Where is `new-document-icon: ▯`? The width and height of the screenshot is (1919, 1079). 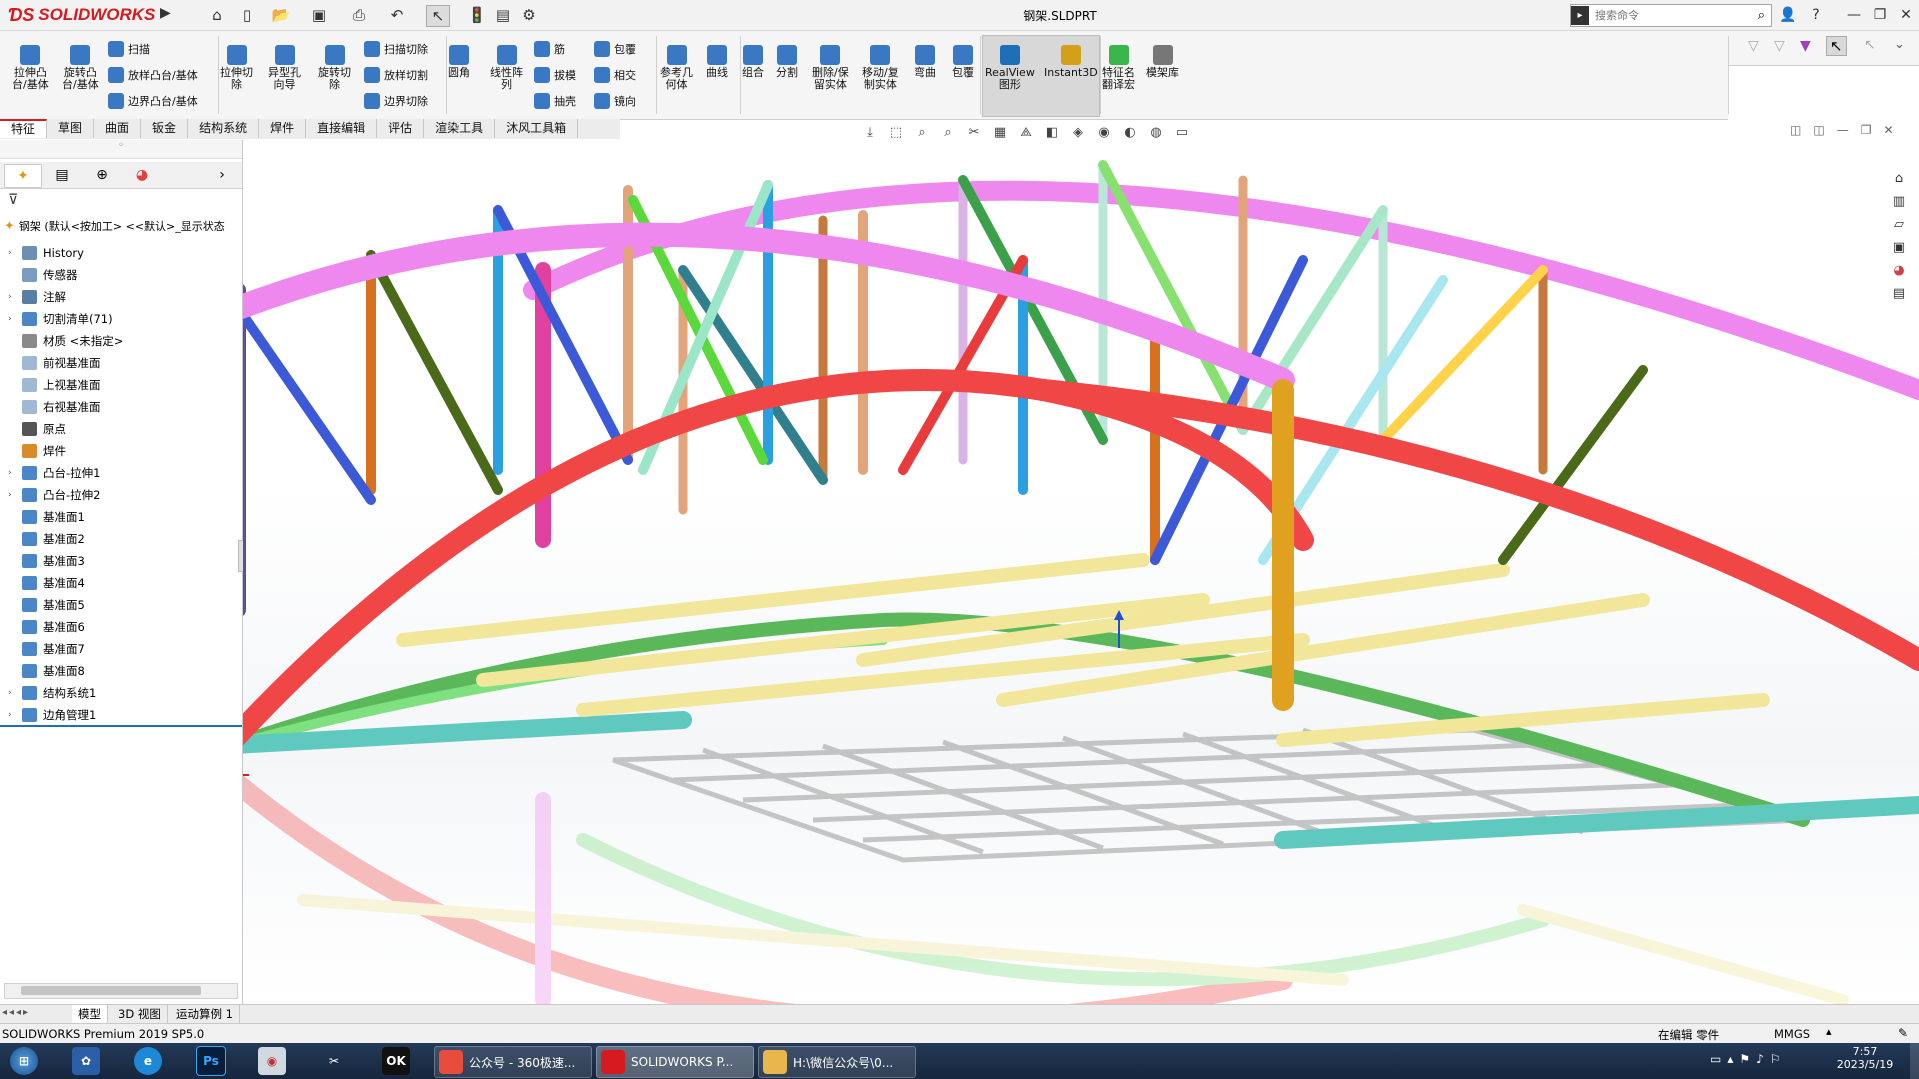 new-document-icon: ▯ is located at coordinates (247, 15).